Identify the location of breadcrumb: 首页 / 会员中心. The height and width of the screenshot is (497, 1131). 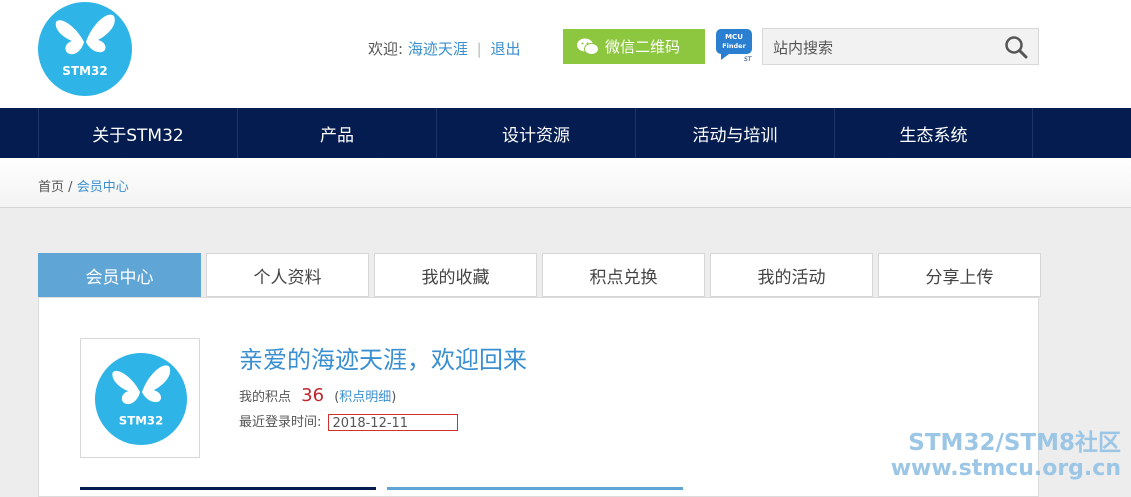
(83, 185).